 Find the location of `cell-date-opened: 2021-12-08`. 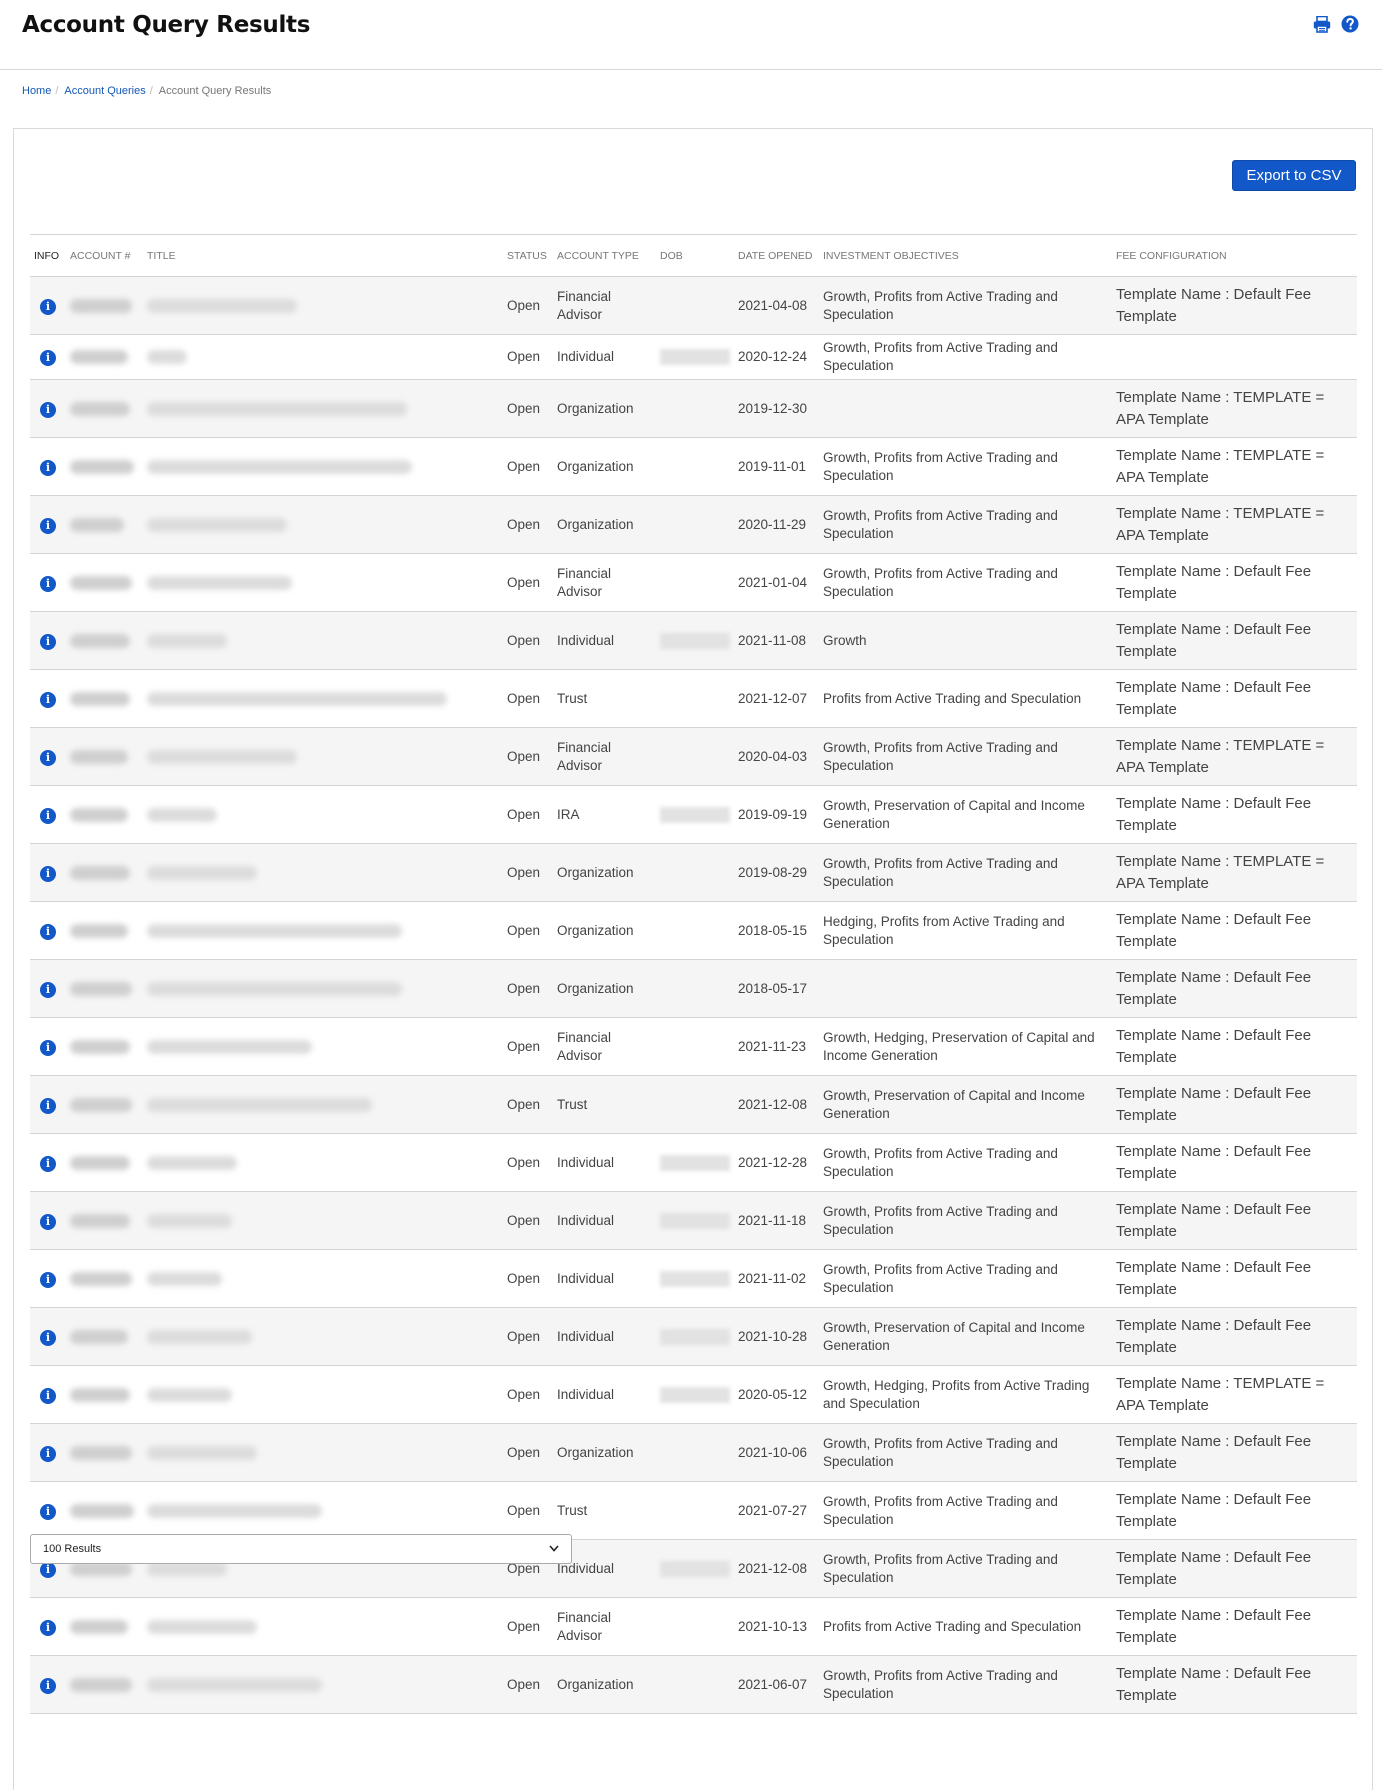

cell-date-opened: 2021-12-08 is located at coordinates (773, 1568).